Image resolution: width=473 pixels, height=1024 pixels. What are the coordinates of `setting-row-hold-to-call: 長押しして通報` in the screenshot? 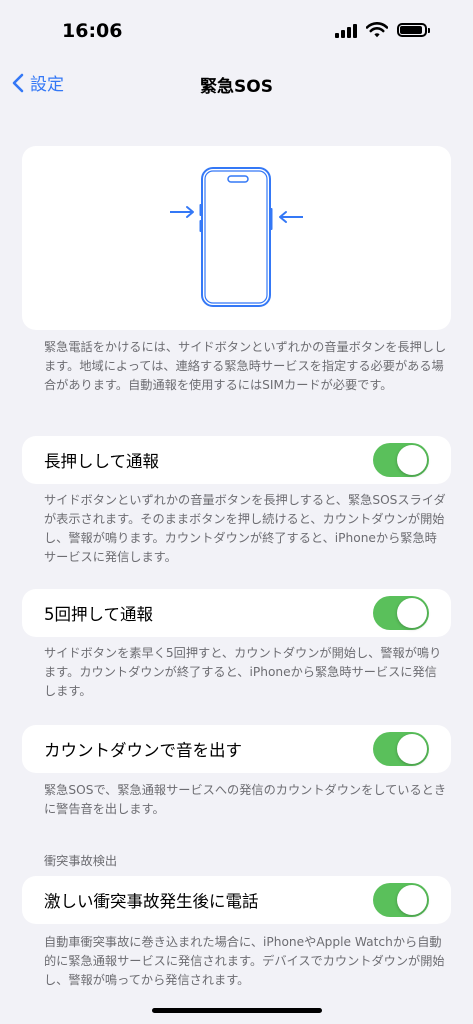 It's located at (236, 460).